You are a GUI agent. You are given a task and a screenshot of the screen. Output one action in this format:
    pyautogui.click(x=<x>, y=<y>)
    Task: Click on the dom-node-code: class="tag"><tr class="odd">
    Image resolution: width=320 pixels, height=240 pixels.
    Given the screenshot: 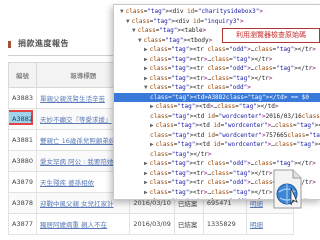 What is the action you would take?
    pyautogui.click(x=200, y=87)
    